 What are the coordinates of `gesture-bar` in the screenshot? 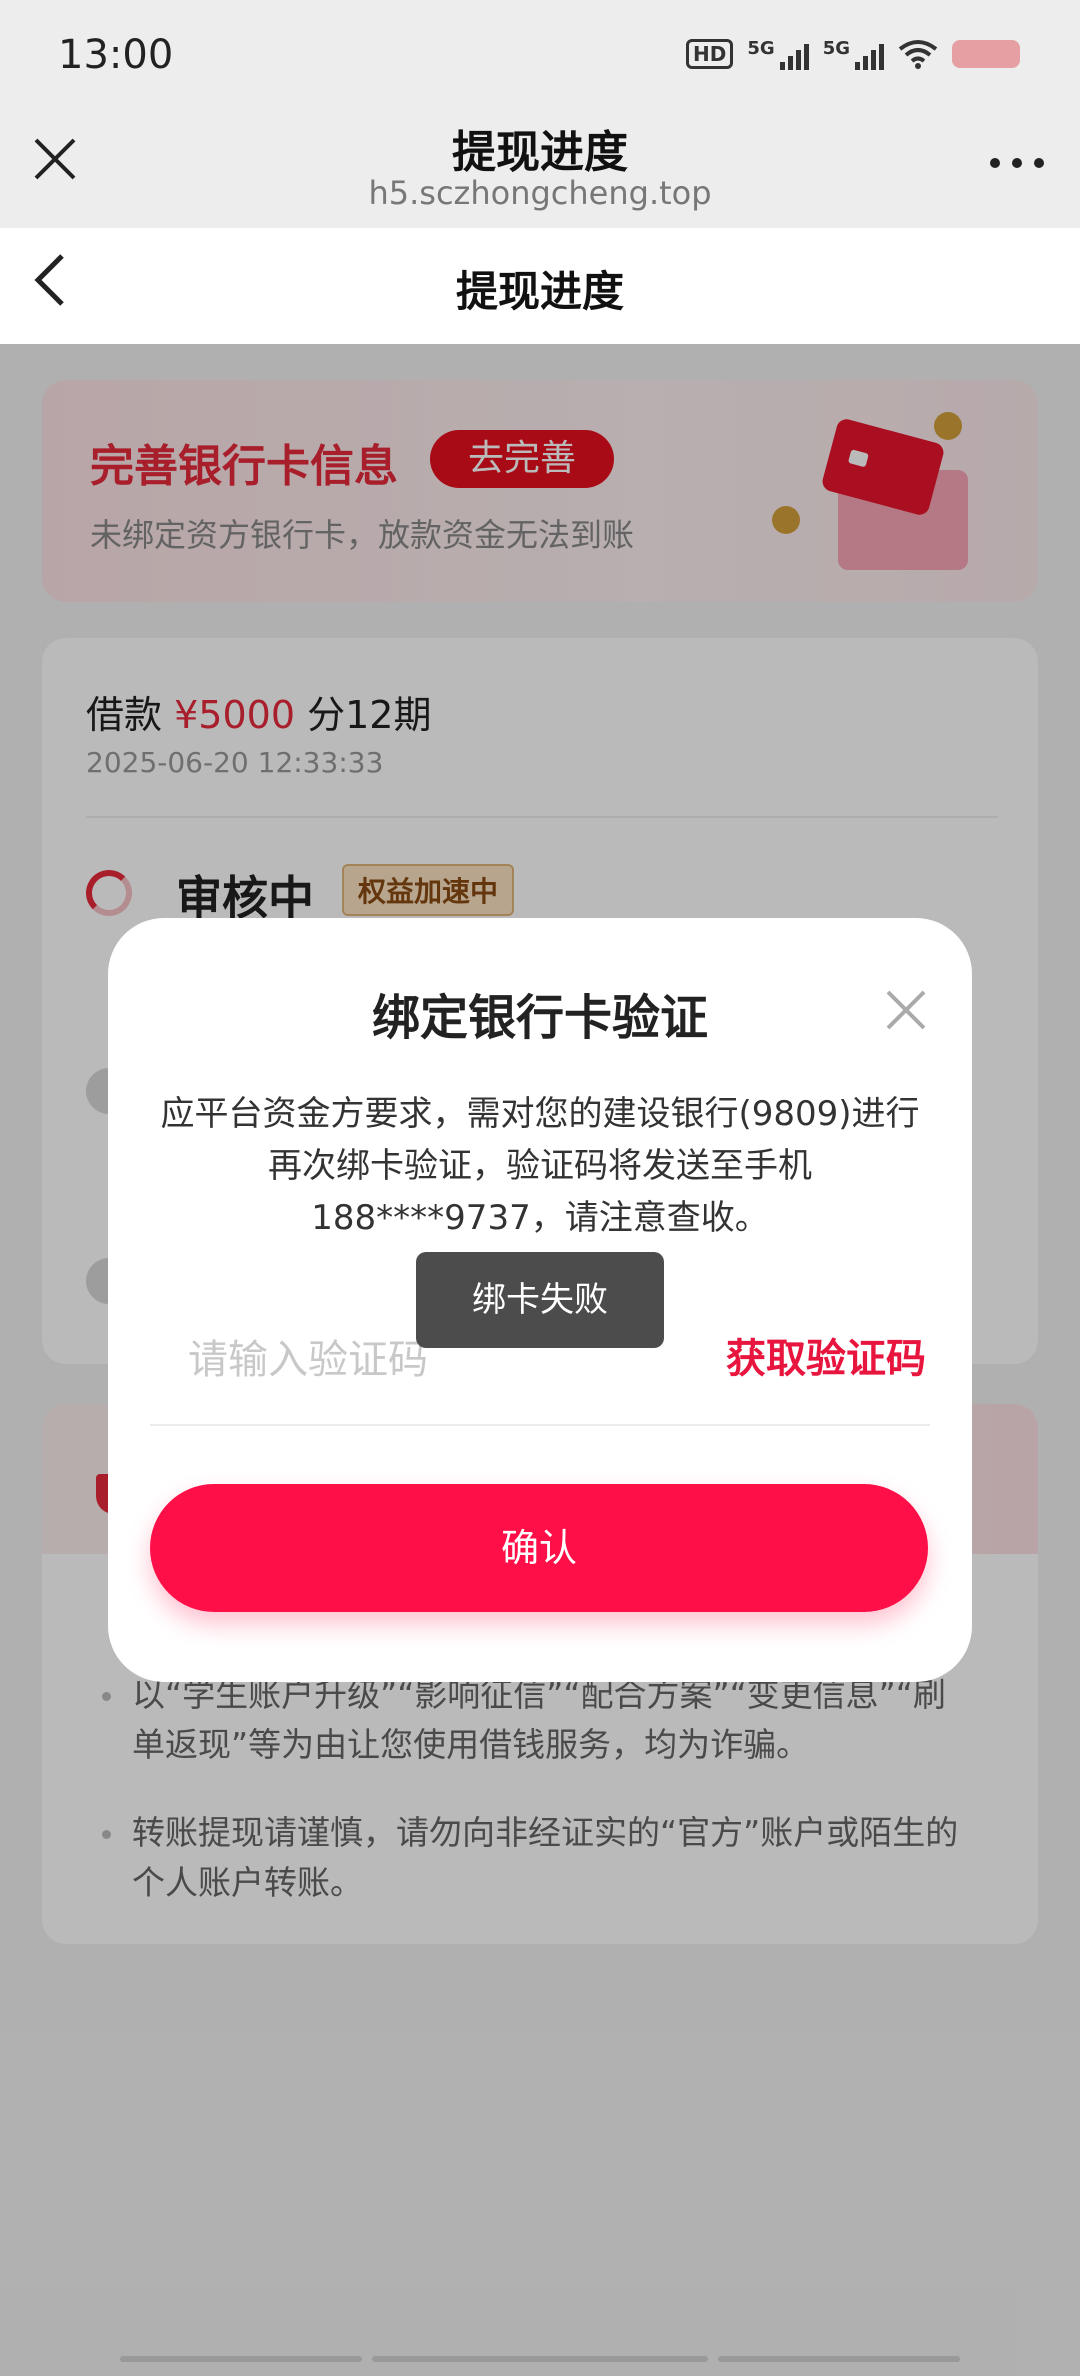 It's located at (540, 2359).